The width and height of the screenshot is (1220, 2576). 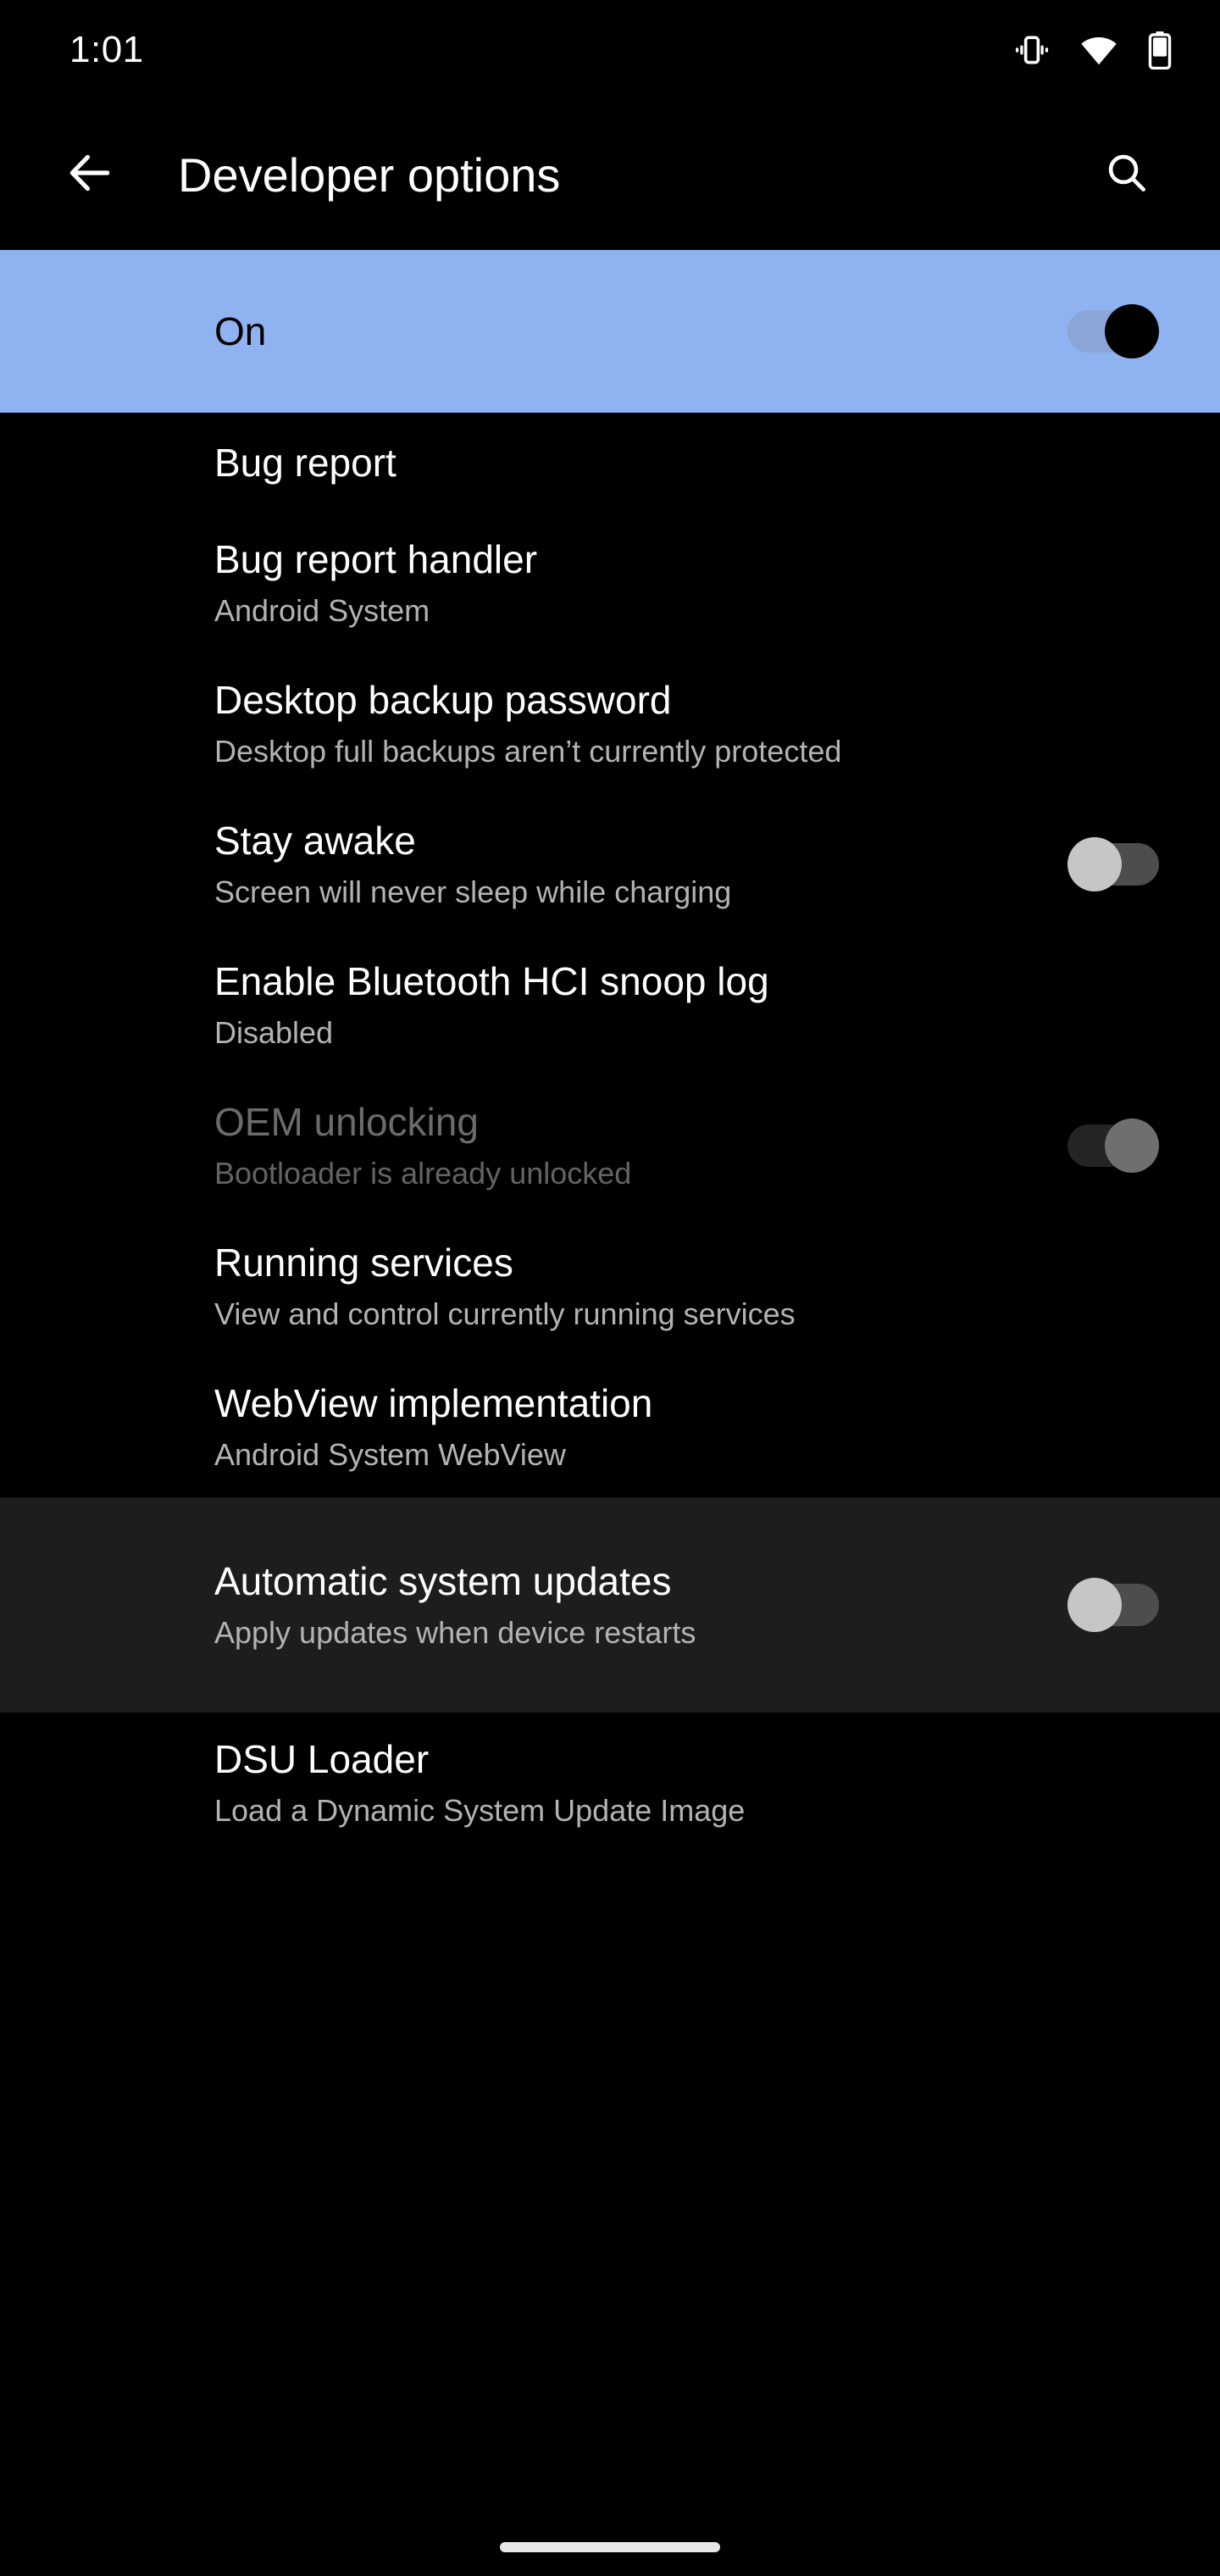 What do you see at coordinates (322, 1759) in the screenshot?
I see `list-item-title: DSU Loader` at bounding box center [322, 1759].